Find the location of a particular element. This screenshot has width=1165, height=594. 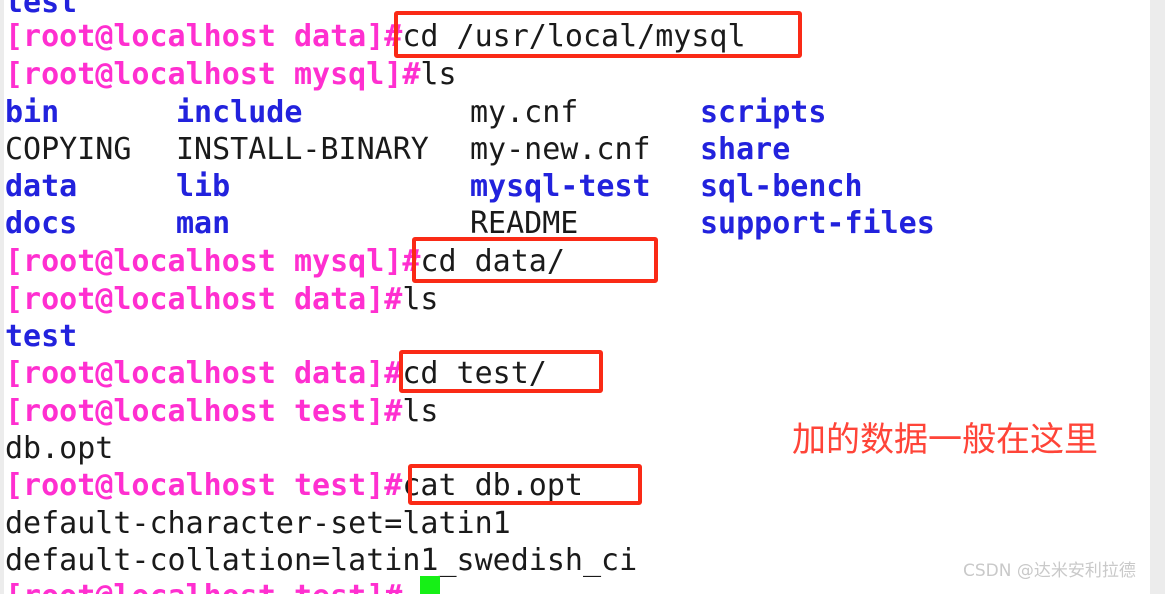

ls-entry-docs: docs is located at coordinates (41, 223).